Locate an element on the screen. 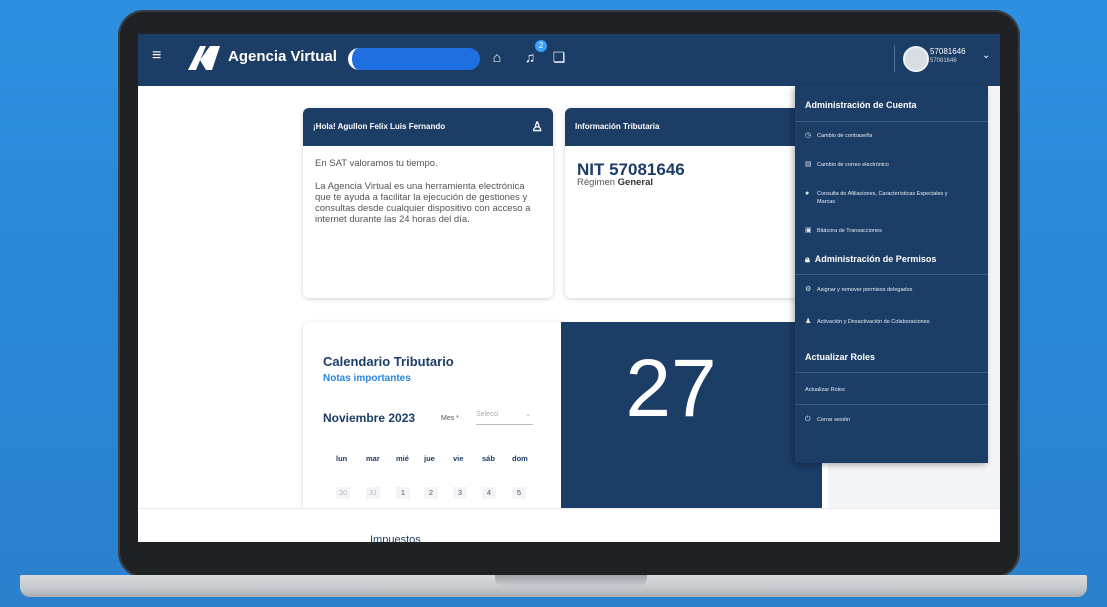  menu-item-label: Actualizar Roles is located at coordinates (825, 390).